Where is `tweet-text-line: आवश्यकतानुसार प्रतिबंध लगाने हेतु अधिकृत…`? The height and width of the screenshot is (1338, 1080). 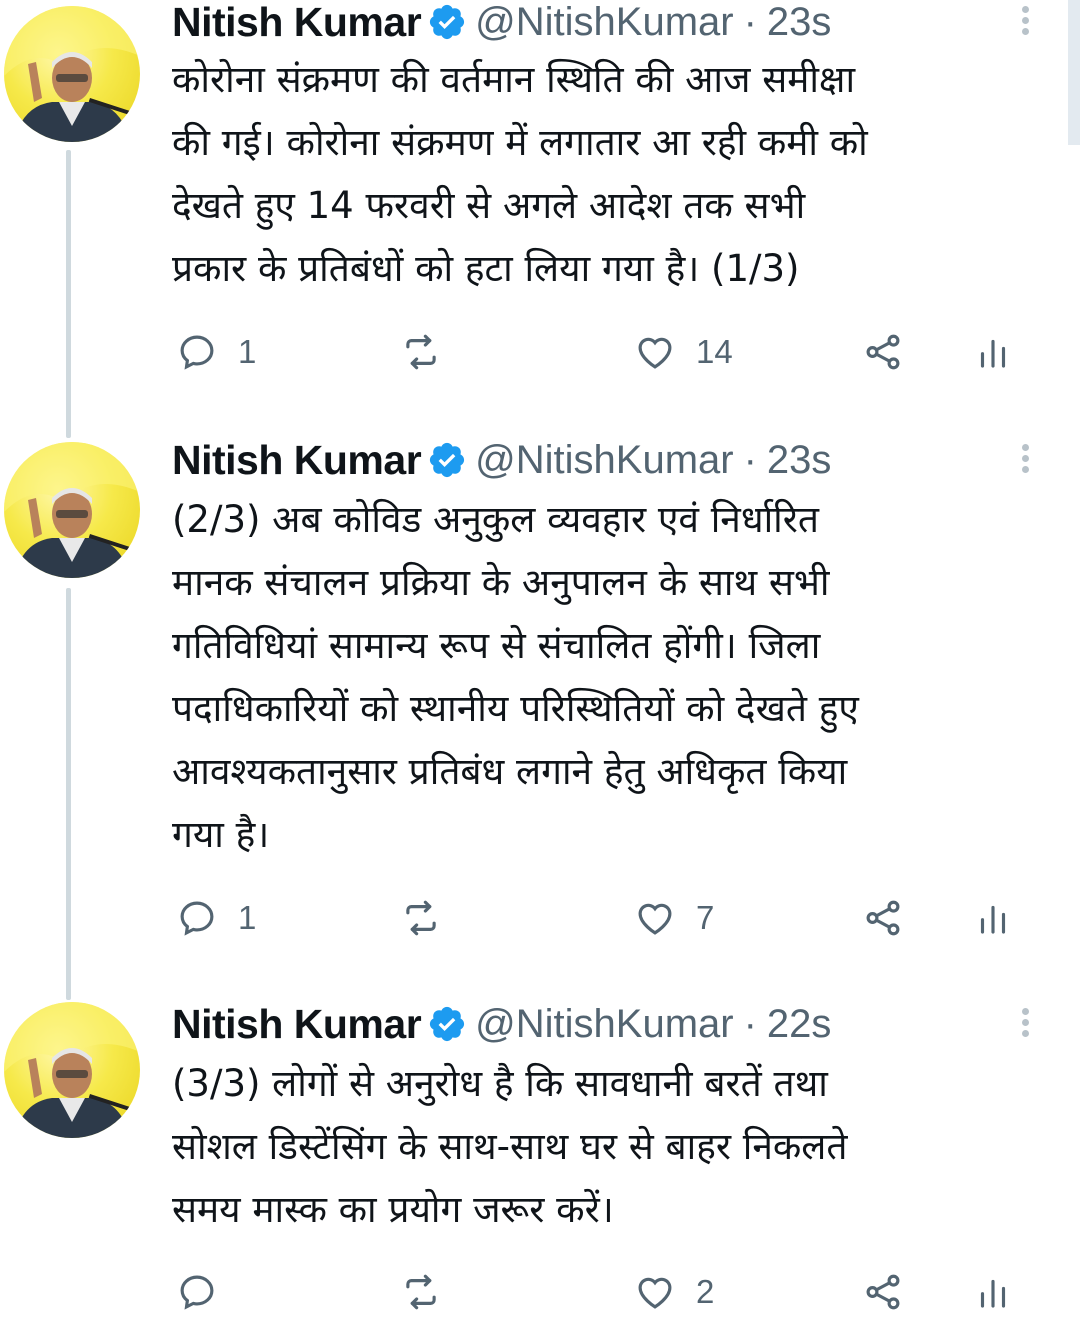
tweet-text-line: आवश्यकतानुसार प्रतिबंध लगाने हेतु अधिकृत… is located at coordinates (510, 771).